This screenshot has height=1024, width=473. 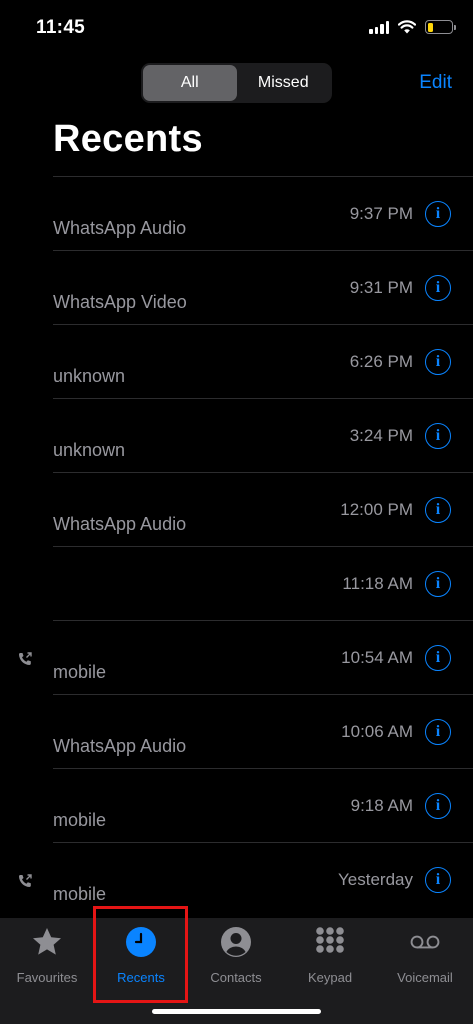 I want to click on call-row: mobile Yesterday i, so click(x=236, y=879).